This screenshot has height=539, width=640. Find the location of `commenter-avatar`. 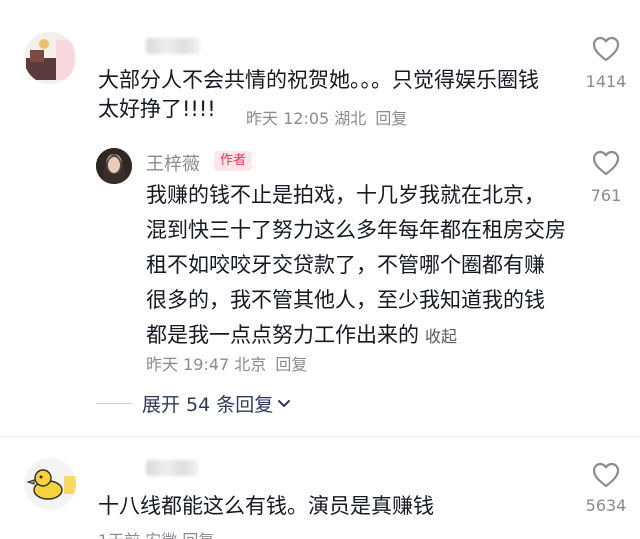

commenter-avatar is located at coordinates (50, 58).